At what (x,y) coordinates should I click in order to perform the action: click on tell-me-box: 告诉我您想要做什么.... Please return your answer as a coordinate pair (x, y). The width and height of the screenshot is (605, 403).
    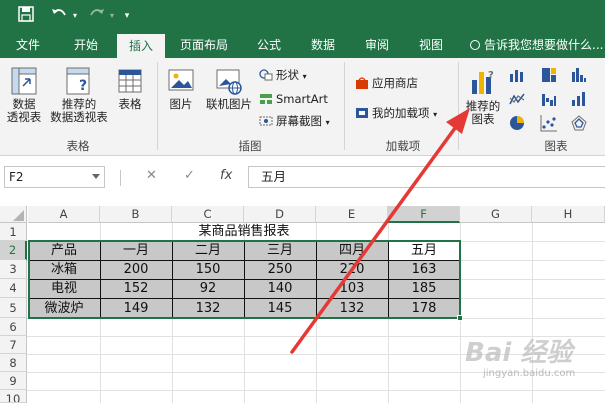
    Looking at the image, I should click on (536, 45).